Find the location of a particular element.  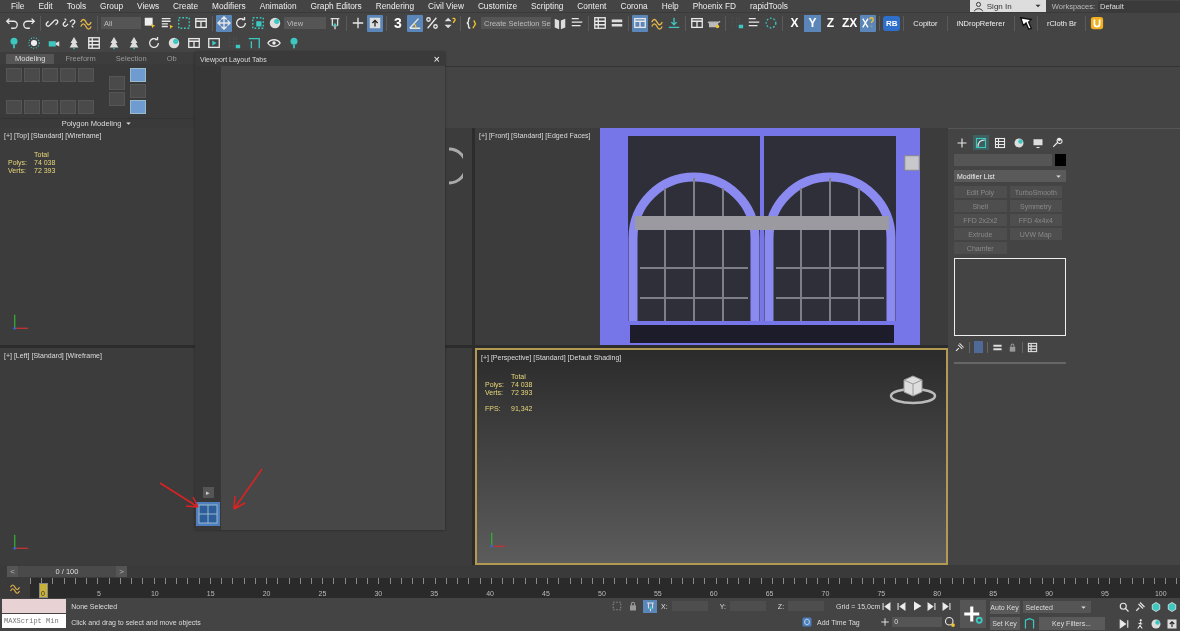

sign-in-label: Sign In is located at coordinates (999, 6).